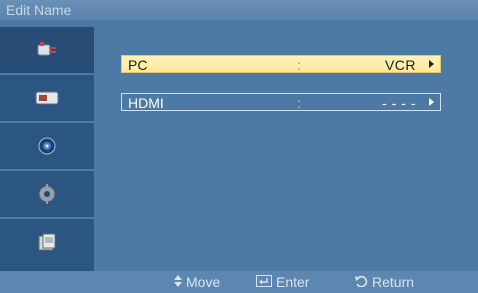 The height and width of the screenshot is (293, 478). Describe the element at coordinates (361, 282) in the screenshot. I see `return-icon` at that location.